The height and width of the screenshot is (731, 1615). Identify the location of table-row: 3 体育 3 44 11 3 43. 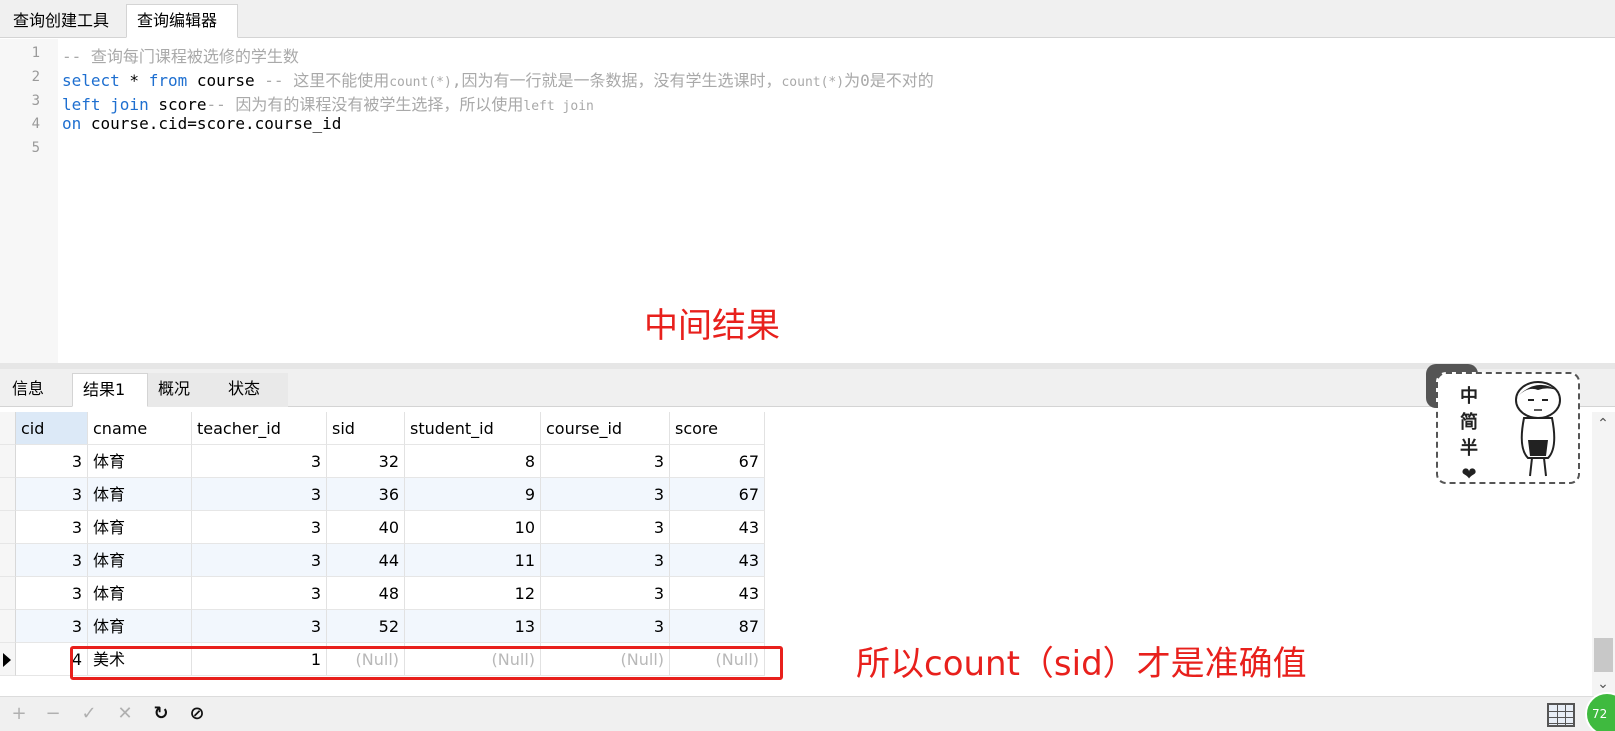
(382, 560).